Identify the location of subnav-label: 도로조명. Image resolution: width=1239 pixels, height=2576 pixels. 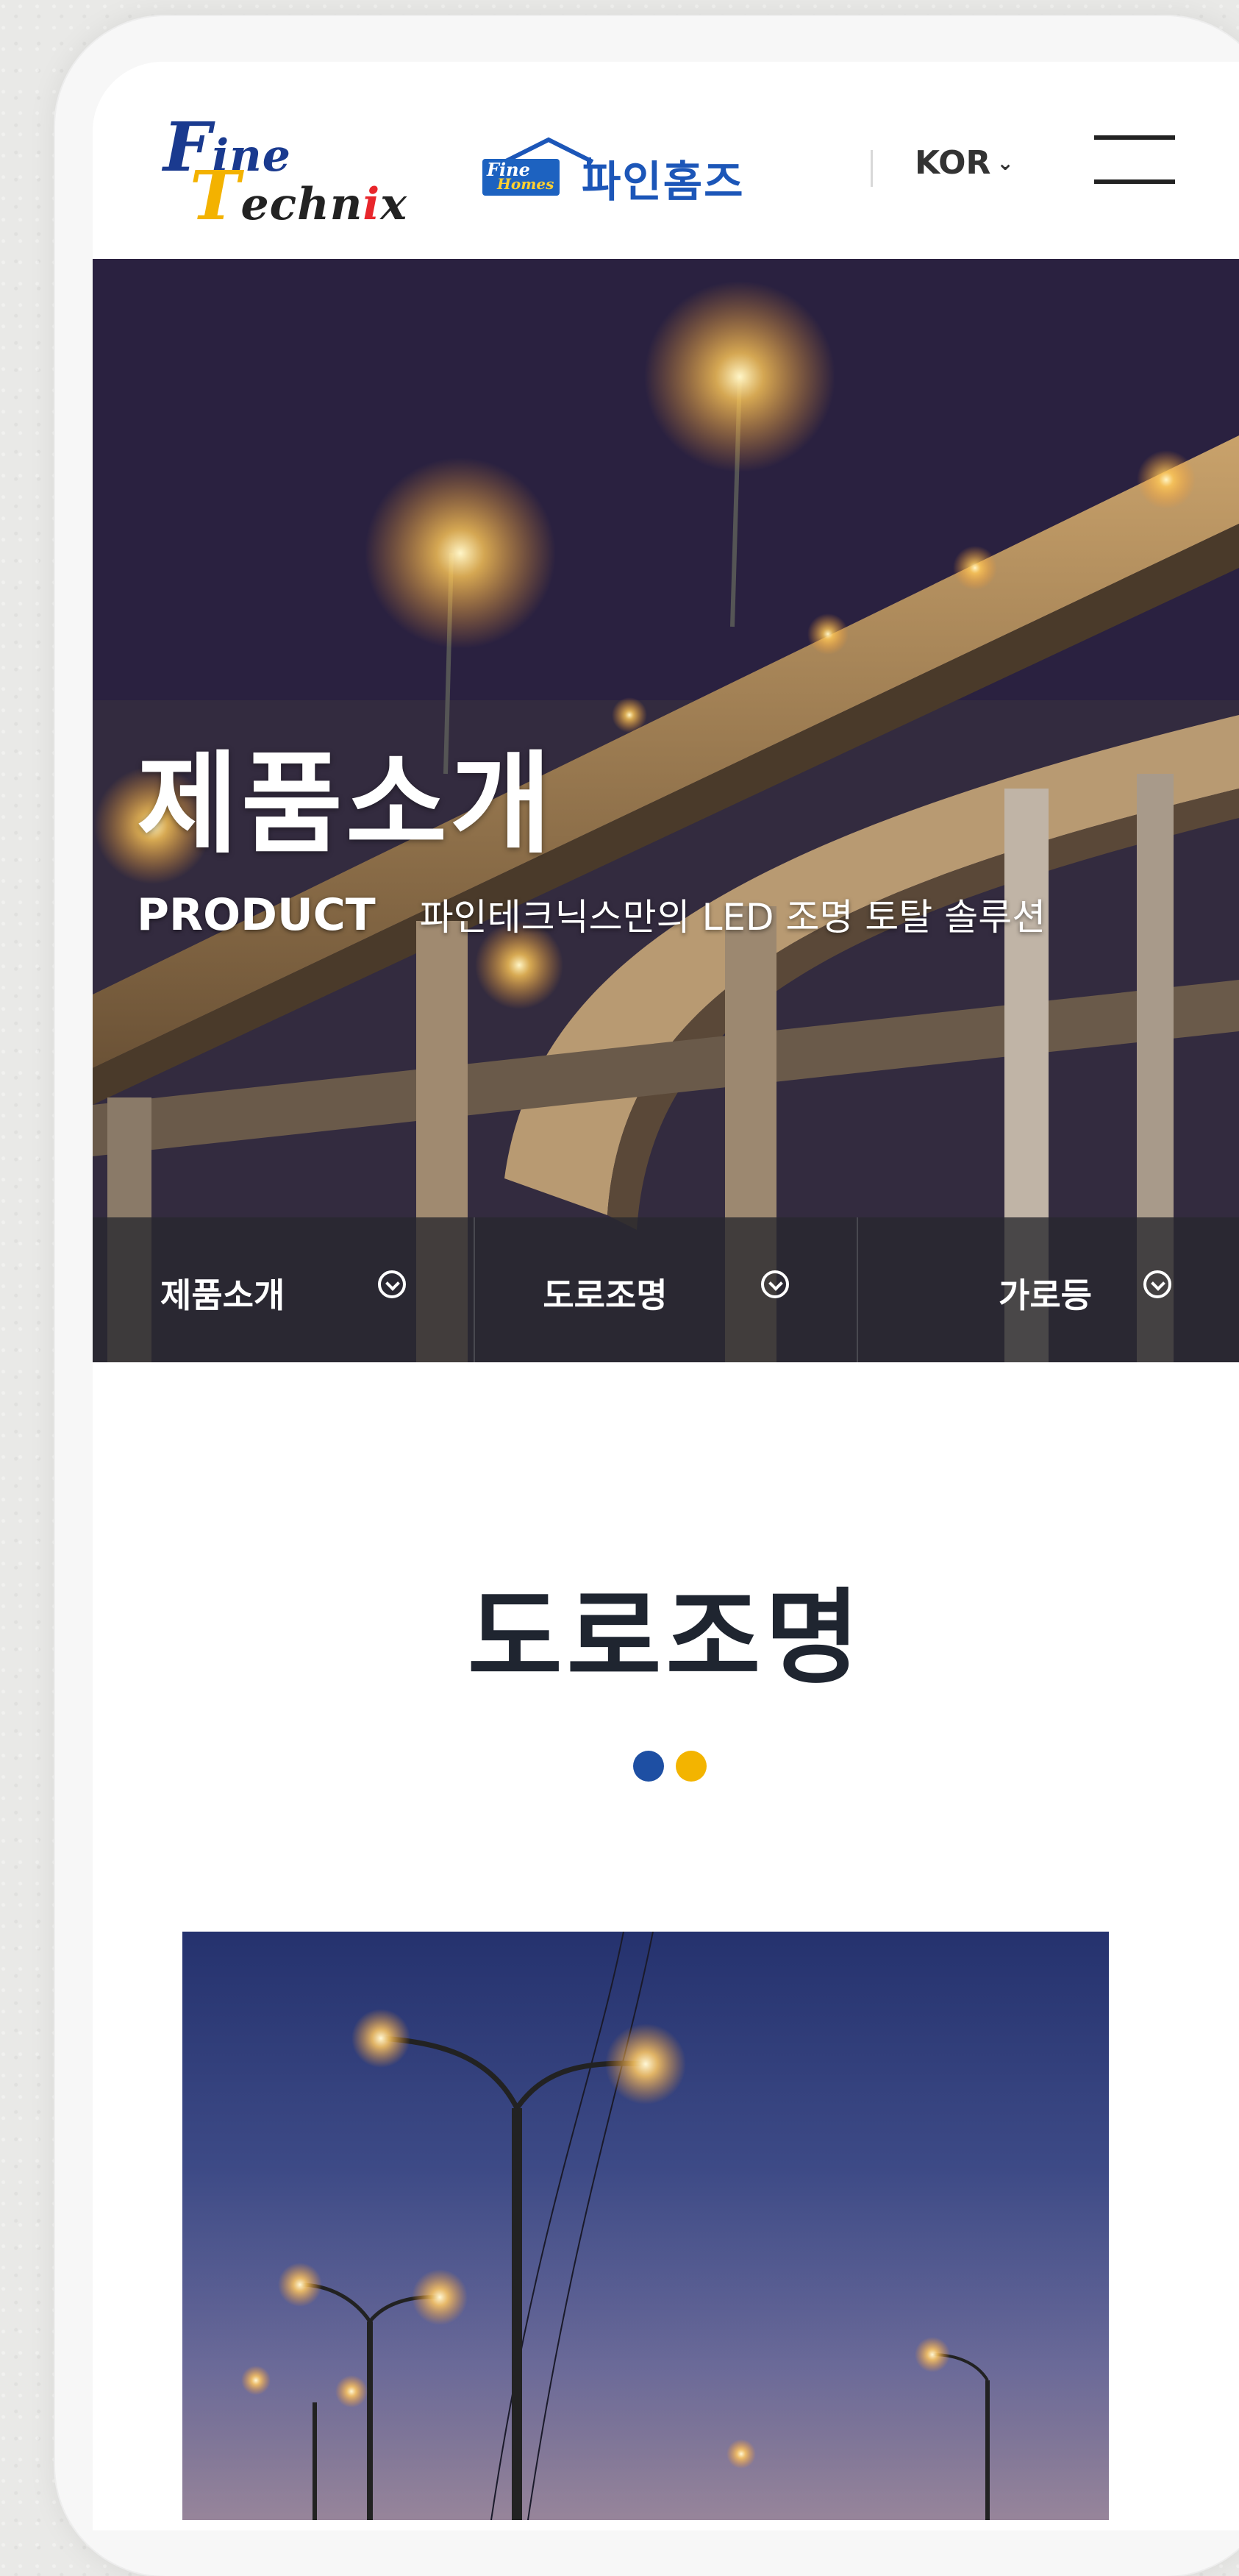
(605, 1295).